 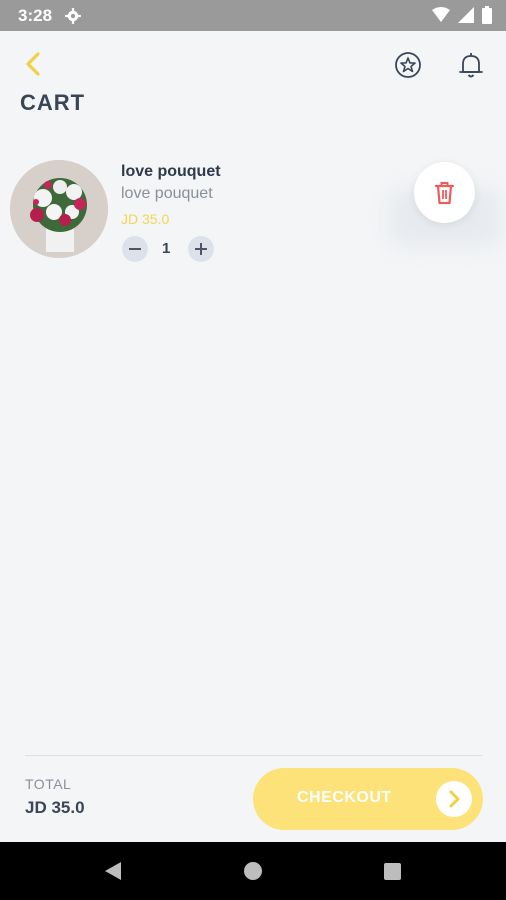 I want to click on chevron-right-icon, so click(x=454, y=799).